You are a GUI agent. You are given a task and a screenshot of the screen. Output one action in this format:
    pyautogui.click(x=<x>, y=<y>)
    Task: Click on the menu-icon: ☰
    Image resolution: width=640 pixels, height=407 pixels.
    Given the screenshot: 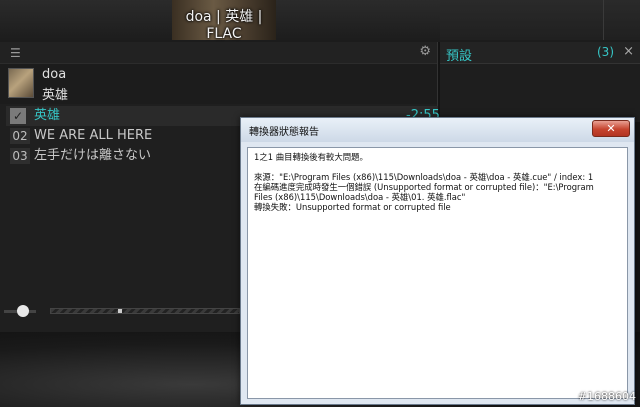 What is the action you would take?
    pyautogui.click(x=15, y=53)
    